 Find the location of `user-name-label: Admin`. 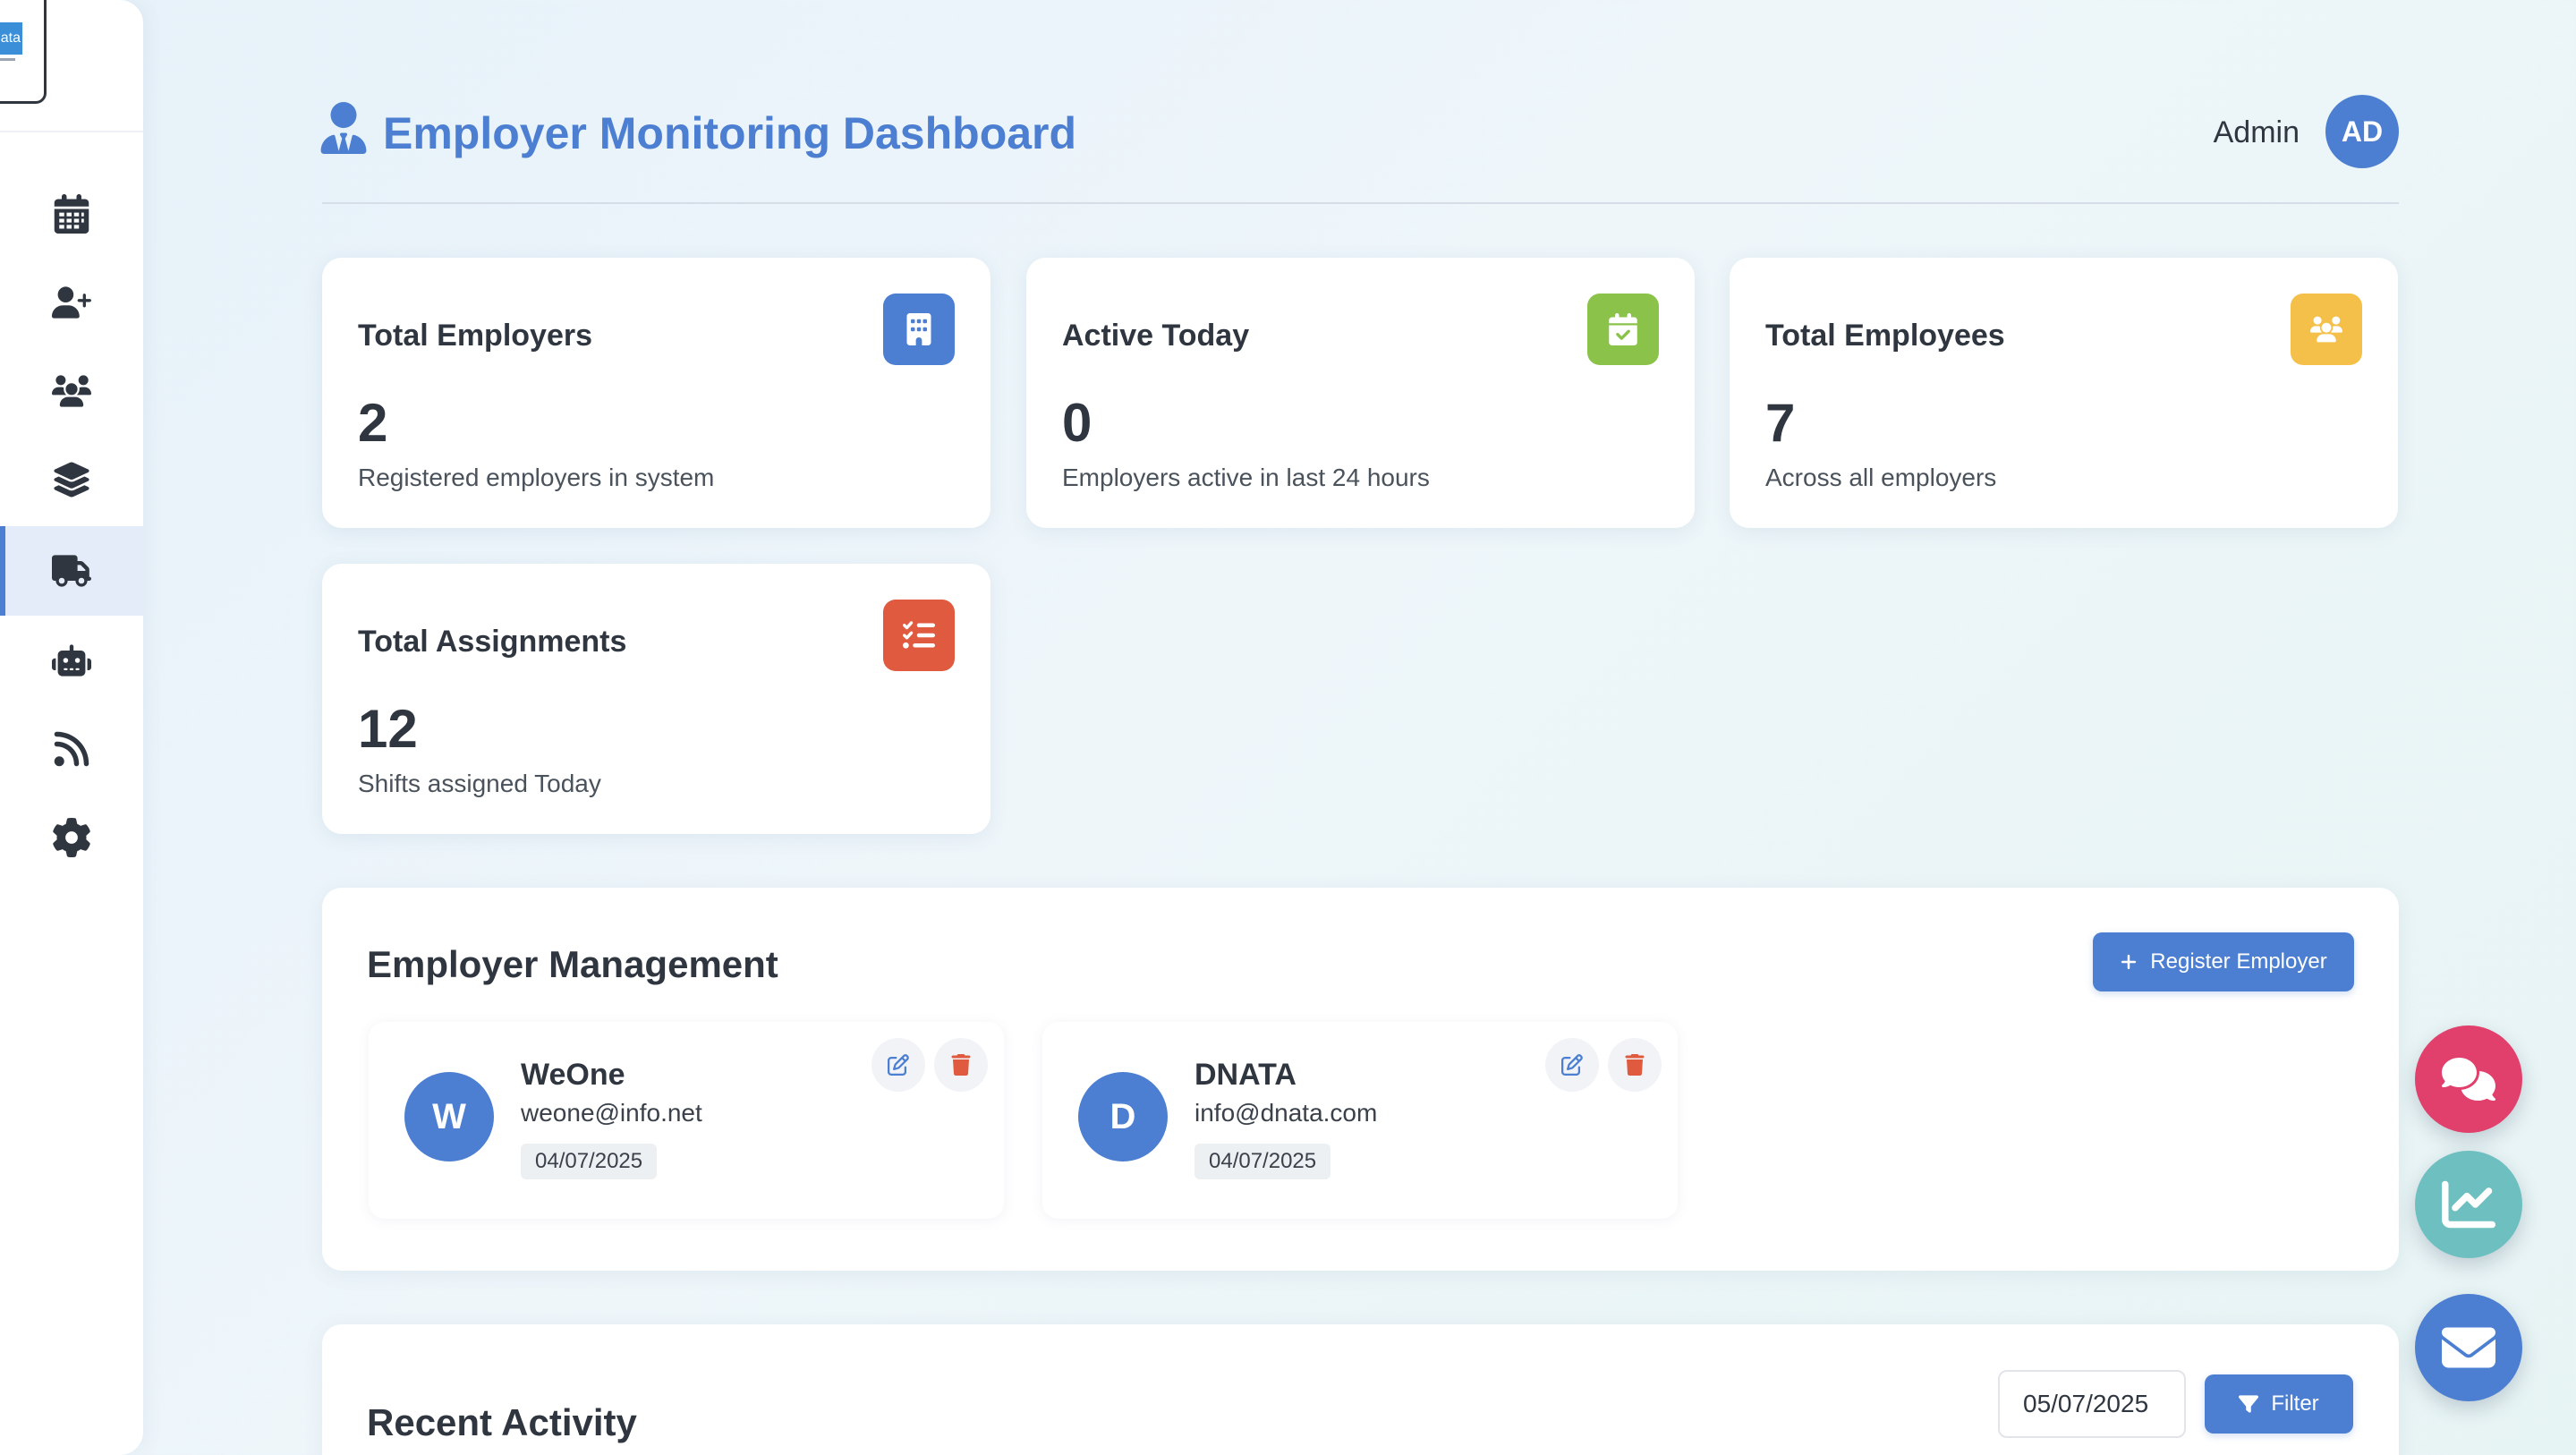

user-name-label: Admin is located at coordinates (2256, 132).